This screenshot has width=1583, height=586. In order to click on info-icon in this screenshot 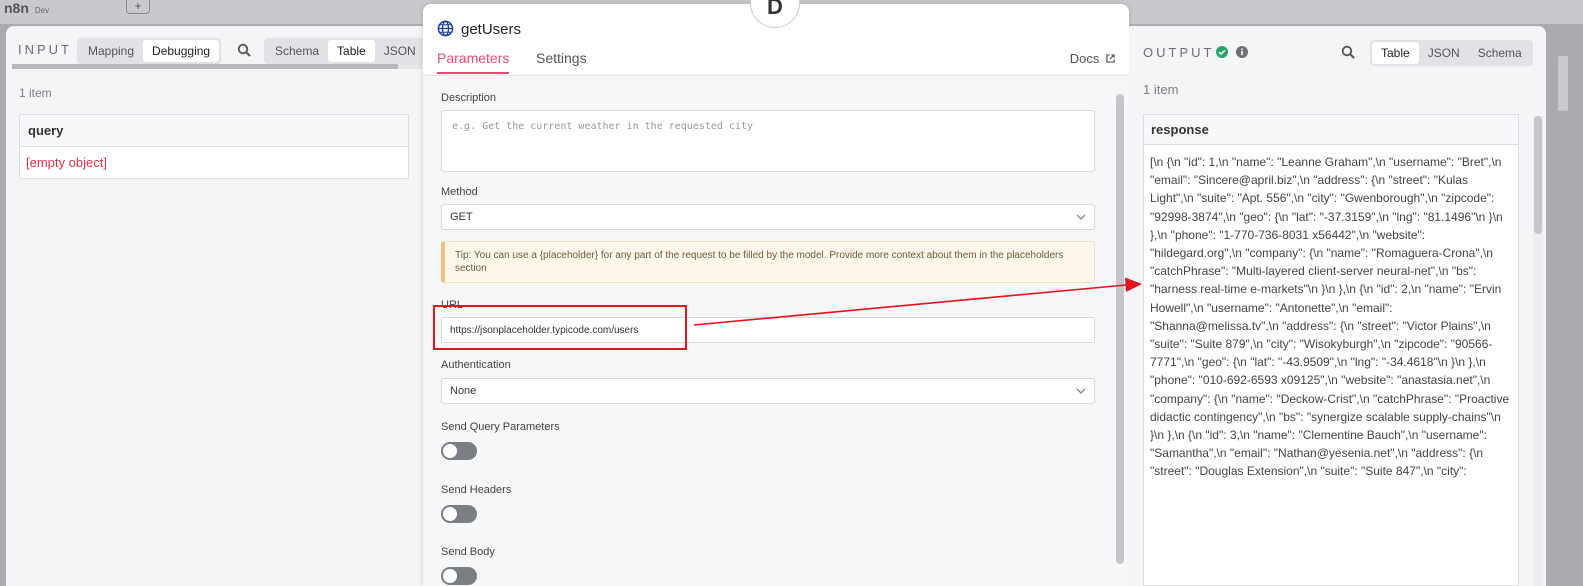, I will do `click(1242, 52)`.